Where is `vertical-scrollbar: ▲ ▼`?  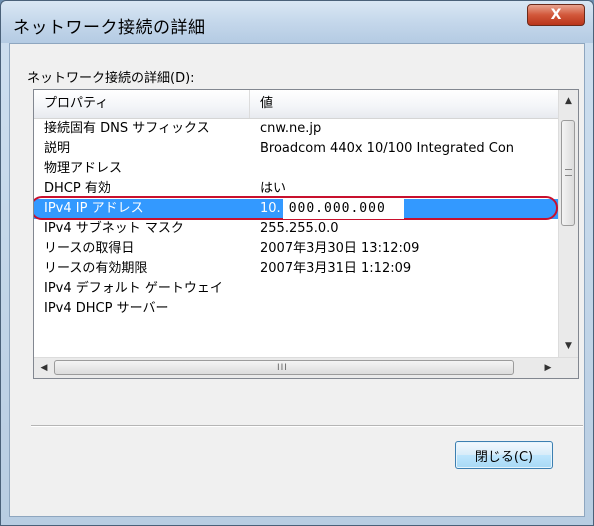
vertical-scrollbar: ▲ ▼ is located at coordinates (568, 223).